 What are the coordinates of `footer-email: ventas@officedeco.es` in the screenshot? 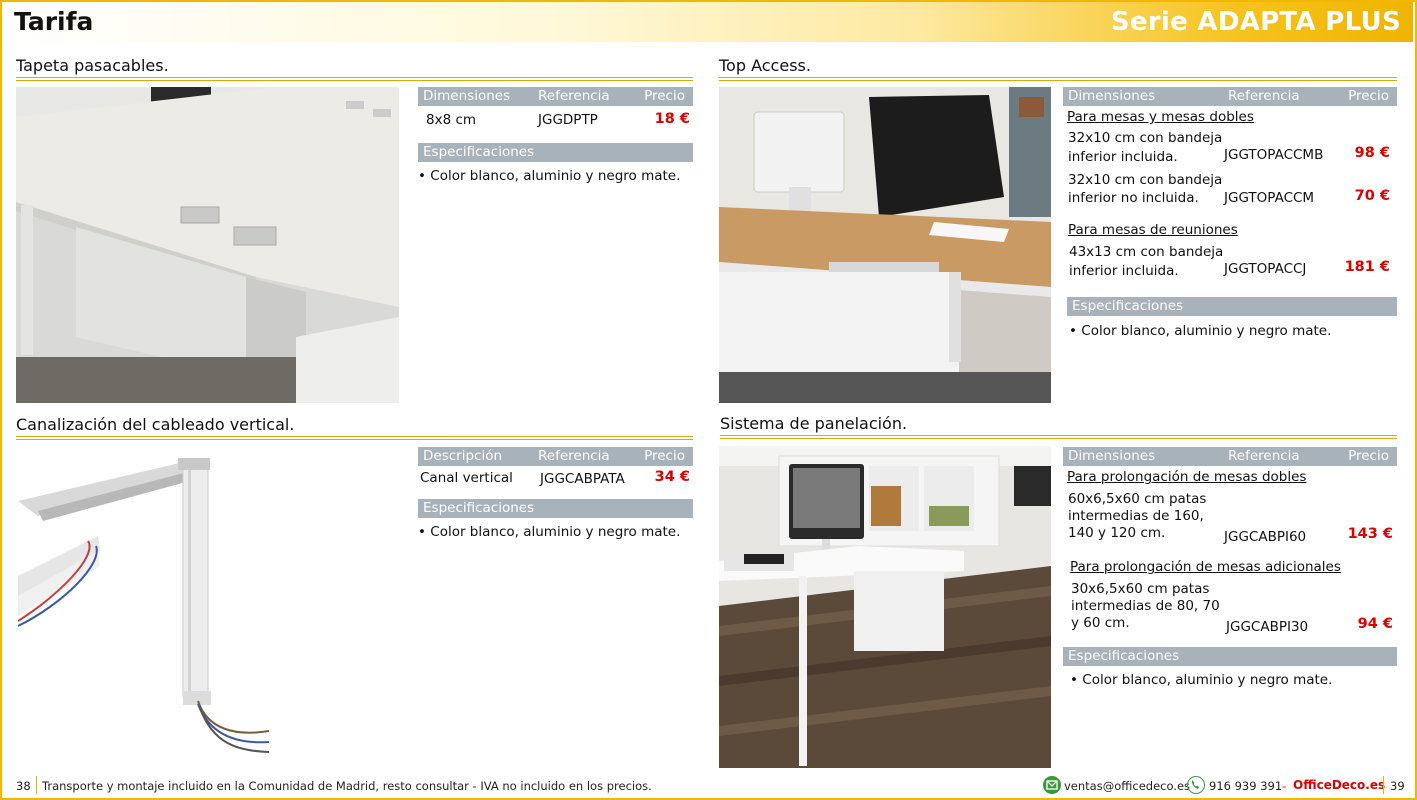 It's located at (1127, 786).